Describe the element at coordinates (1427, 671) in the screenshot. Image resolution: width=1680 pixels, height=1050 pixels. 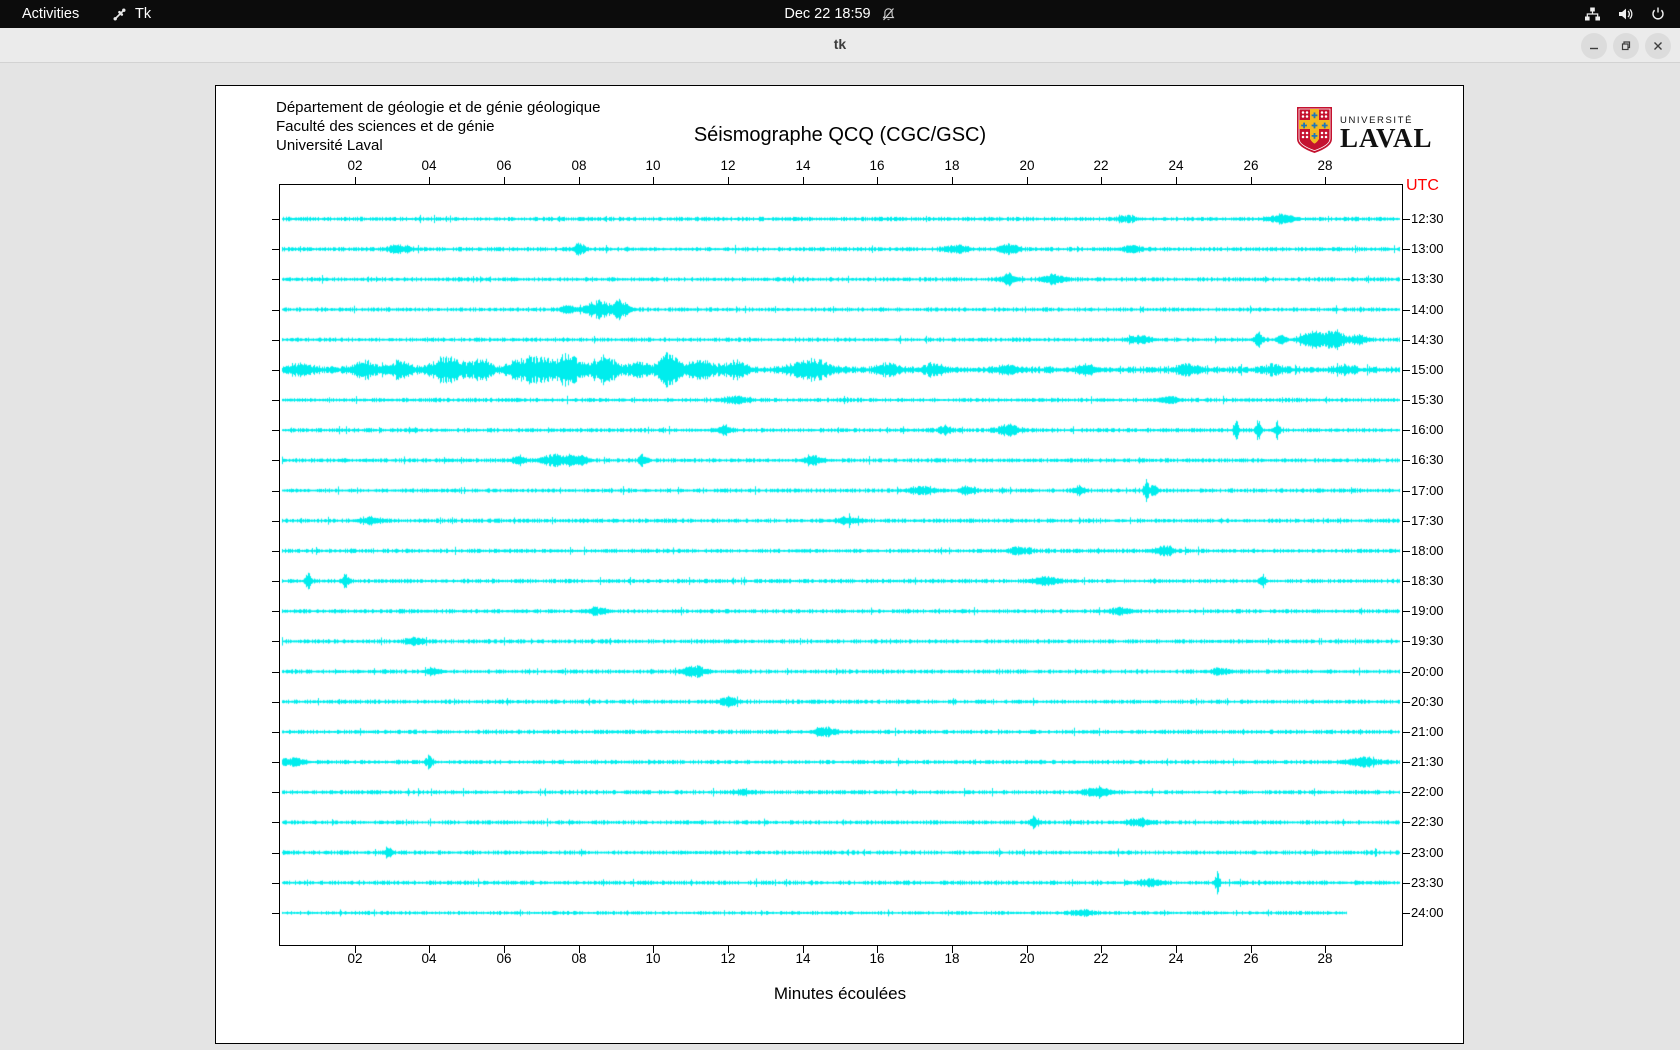
I see `utc-time-label: 20:00` at that location.